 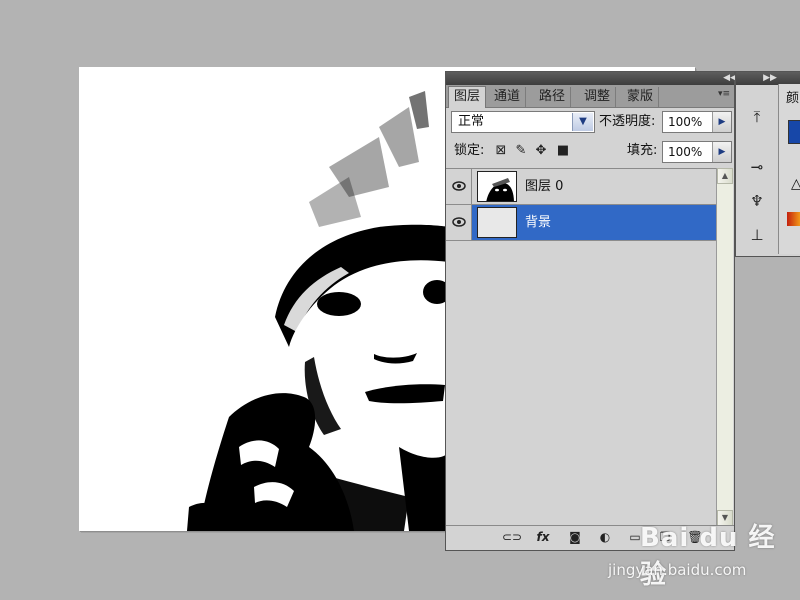 What do you see at coordinates (757, 167) in the screenshot?
I see `brush-presets-icon: ⊸` at bounding box center [757, 167].